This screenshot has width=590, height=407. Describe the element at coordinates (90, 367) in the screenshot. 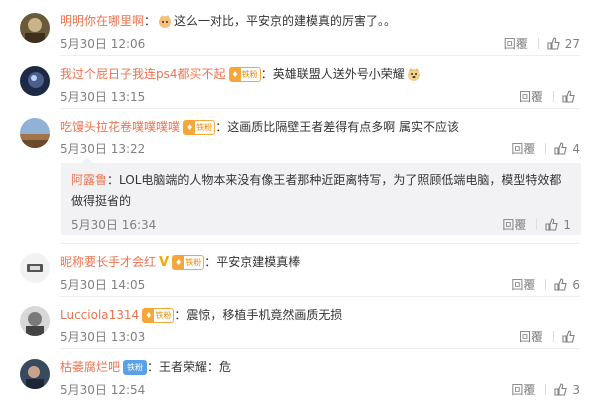

I see `username-link: 枯萎腐烂吧` at that location.